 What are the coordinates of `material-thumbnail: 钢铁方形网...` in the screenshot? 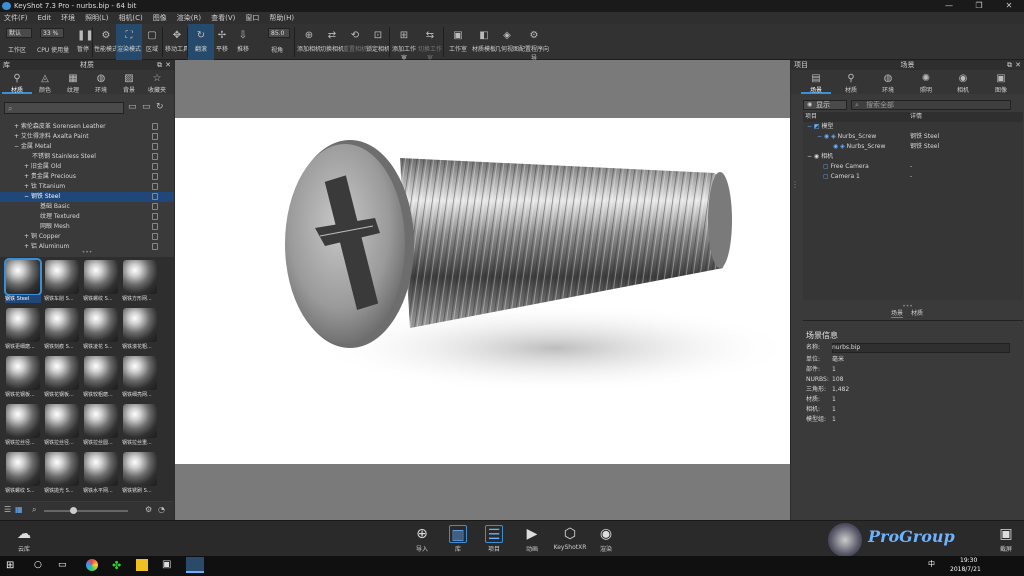 It's located at (140, 281).